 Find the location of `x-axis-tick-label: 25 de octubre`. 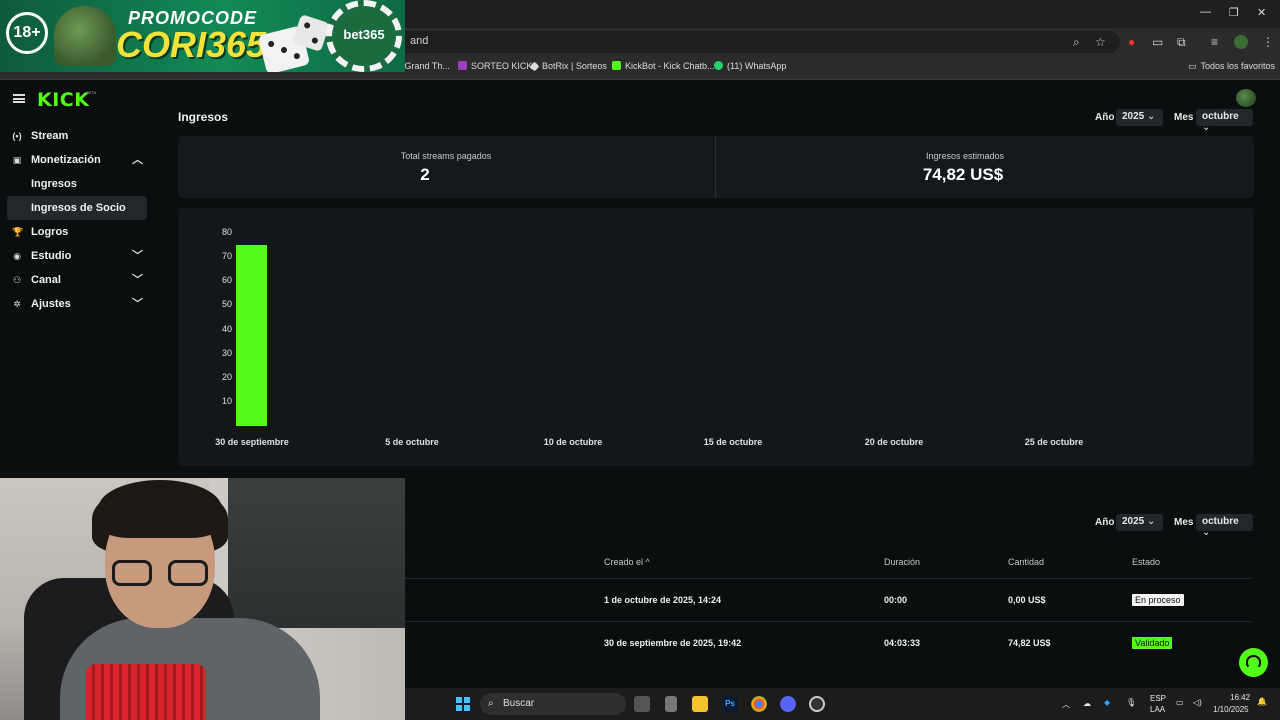

x-axis-tick-label: 25 de octubre is located at coordinates (1054, 442).